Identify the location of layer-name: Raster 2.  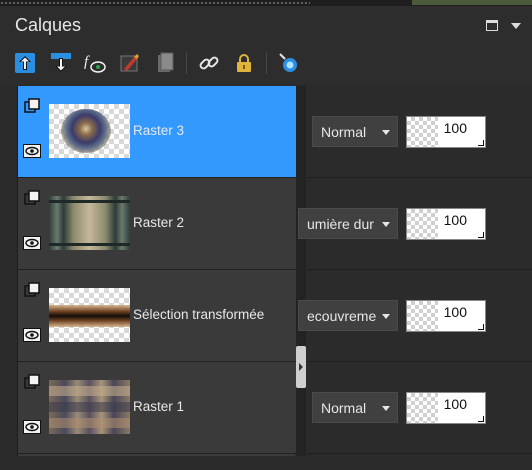
(158, 222).